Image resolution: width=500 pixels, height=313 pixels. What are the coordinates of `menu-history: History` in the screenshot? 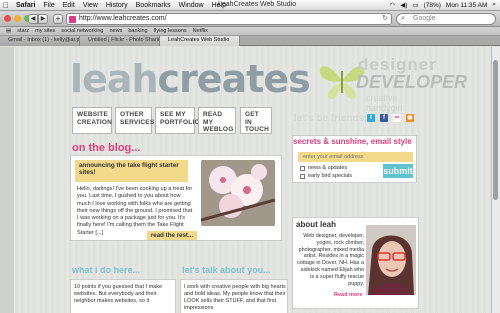 It's located at (117, 5).